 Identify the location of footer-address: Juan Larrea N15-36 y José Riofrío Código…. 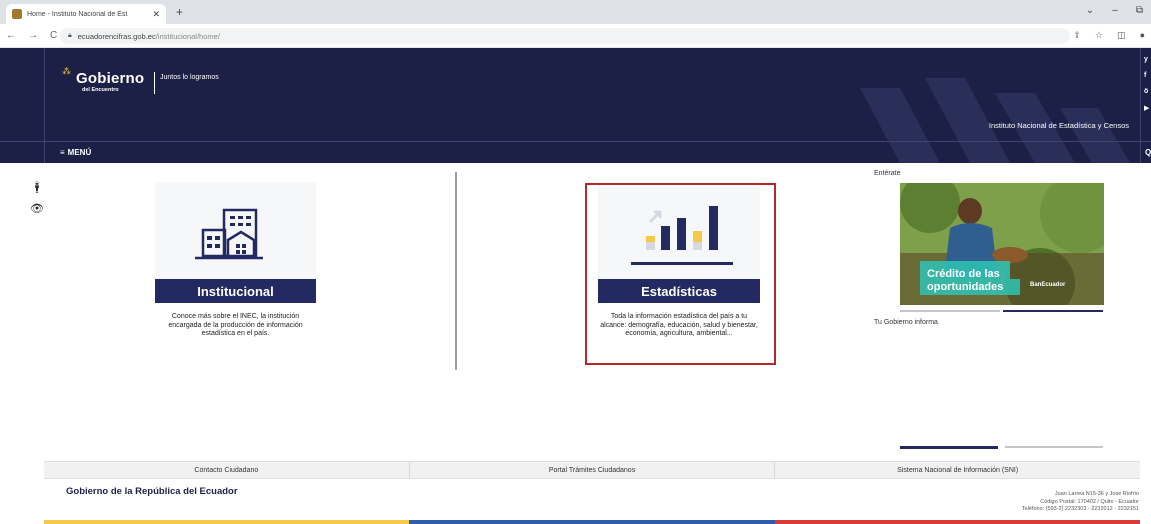
(1080, 502).